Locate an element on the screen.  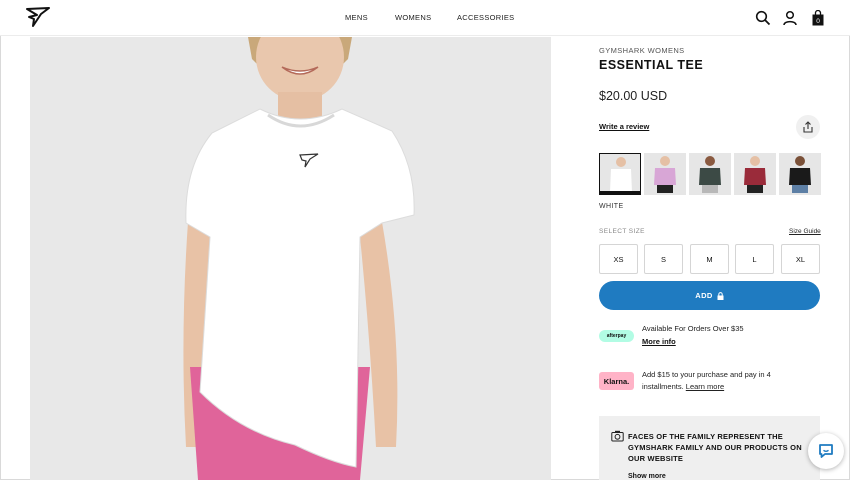
chat-icon is located at coordinates (826, 451).